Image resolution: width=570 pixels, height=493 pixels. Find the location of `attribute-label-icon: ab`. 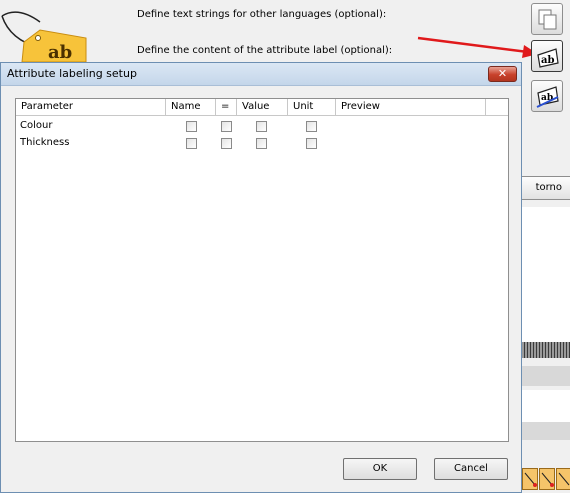

attribute-label-icon: ab is located at coordinates (548, 58).